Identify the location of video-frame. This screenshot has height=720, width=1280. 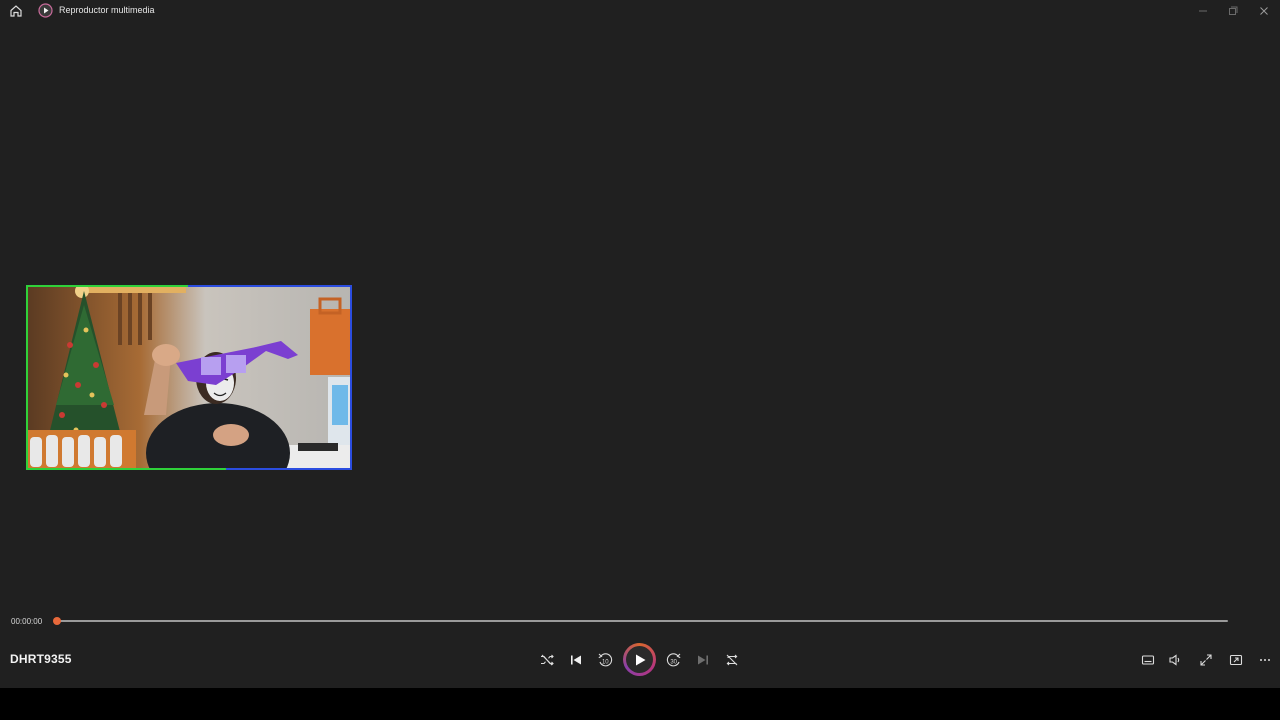
(189, 377).